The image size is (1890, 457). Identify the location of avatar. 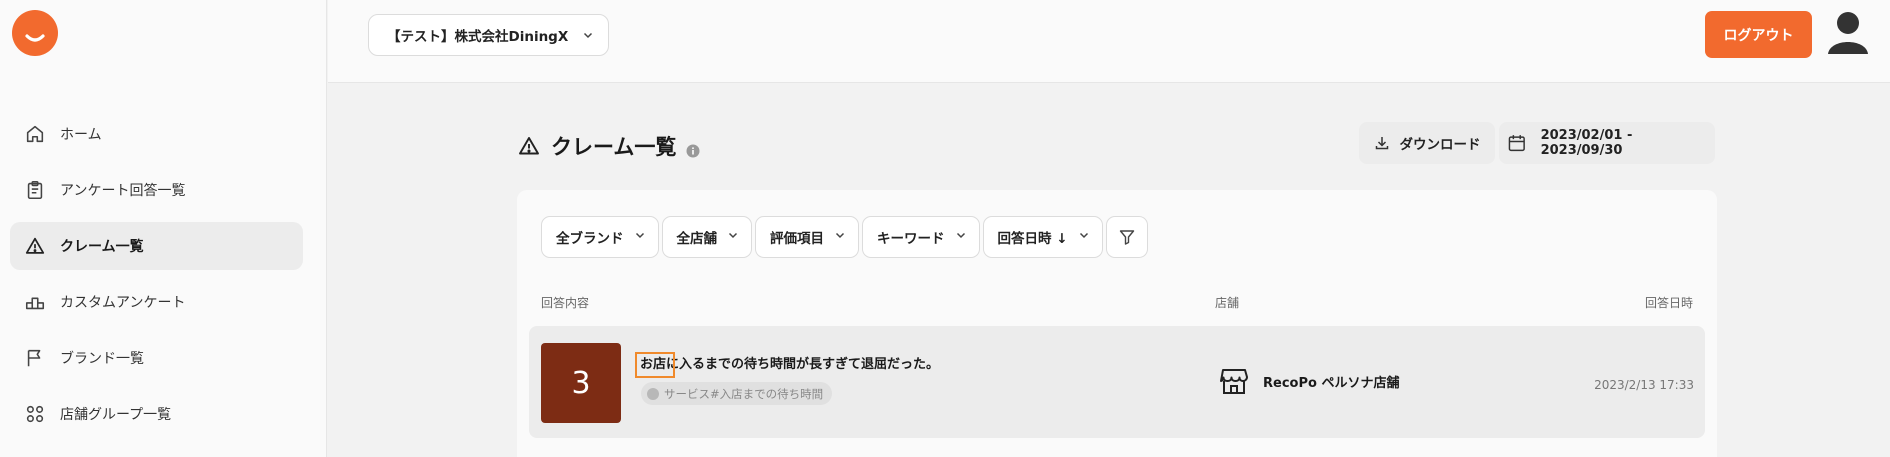
(1848, 31).